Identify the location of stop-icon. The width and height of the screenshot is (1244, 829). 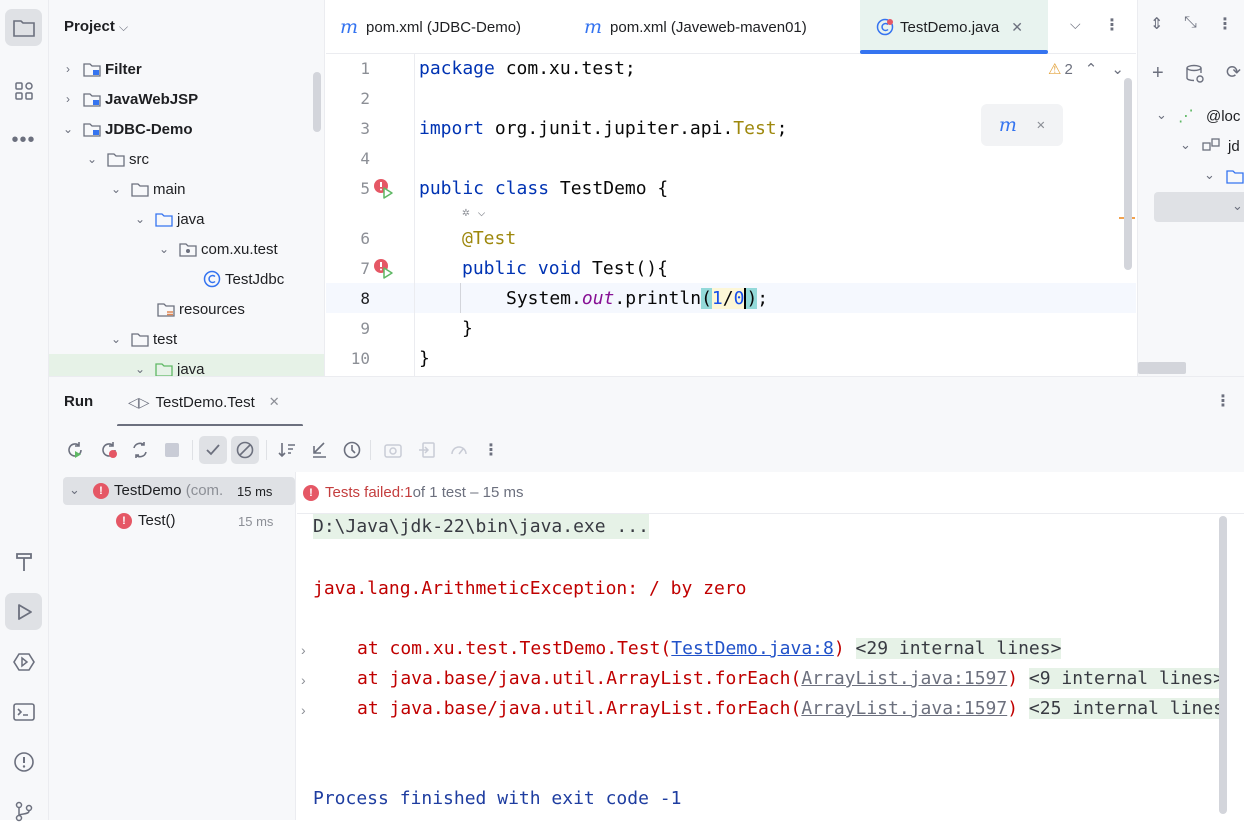
(172, 450).